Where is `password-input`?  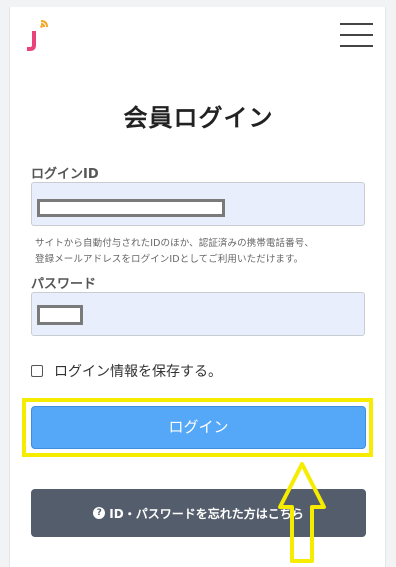
password-input is located at coordinates (198, 314).